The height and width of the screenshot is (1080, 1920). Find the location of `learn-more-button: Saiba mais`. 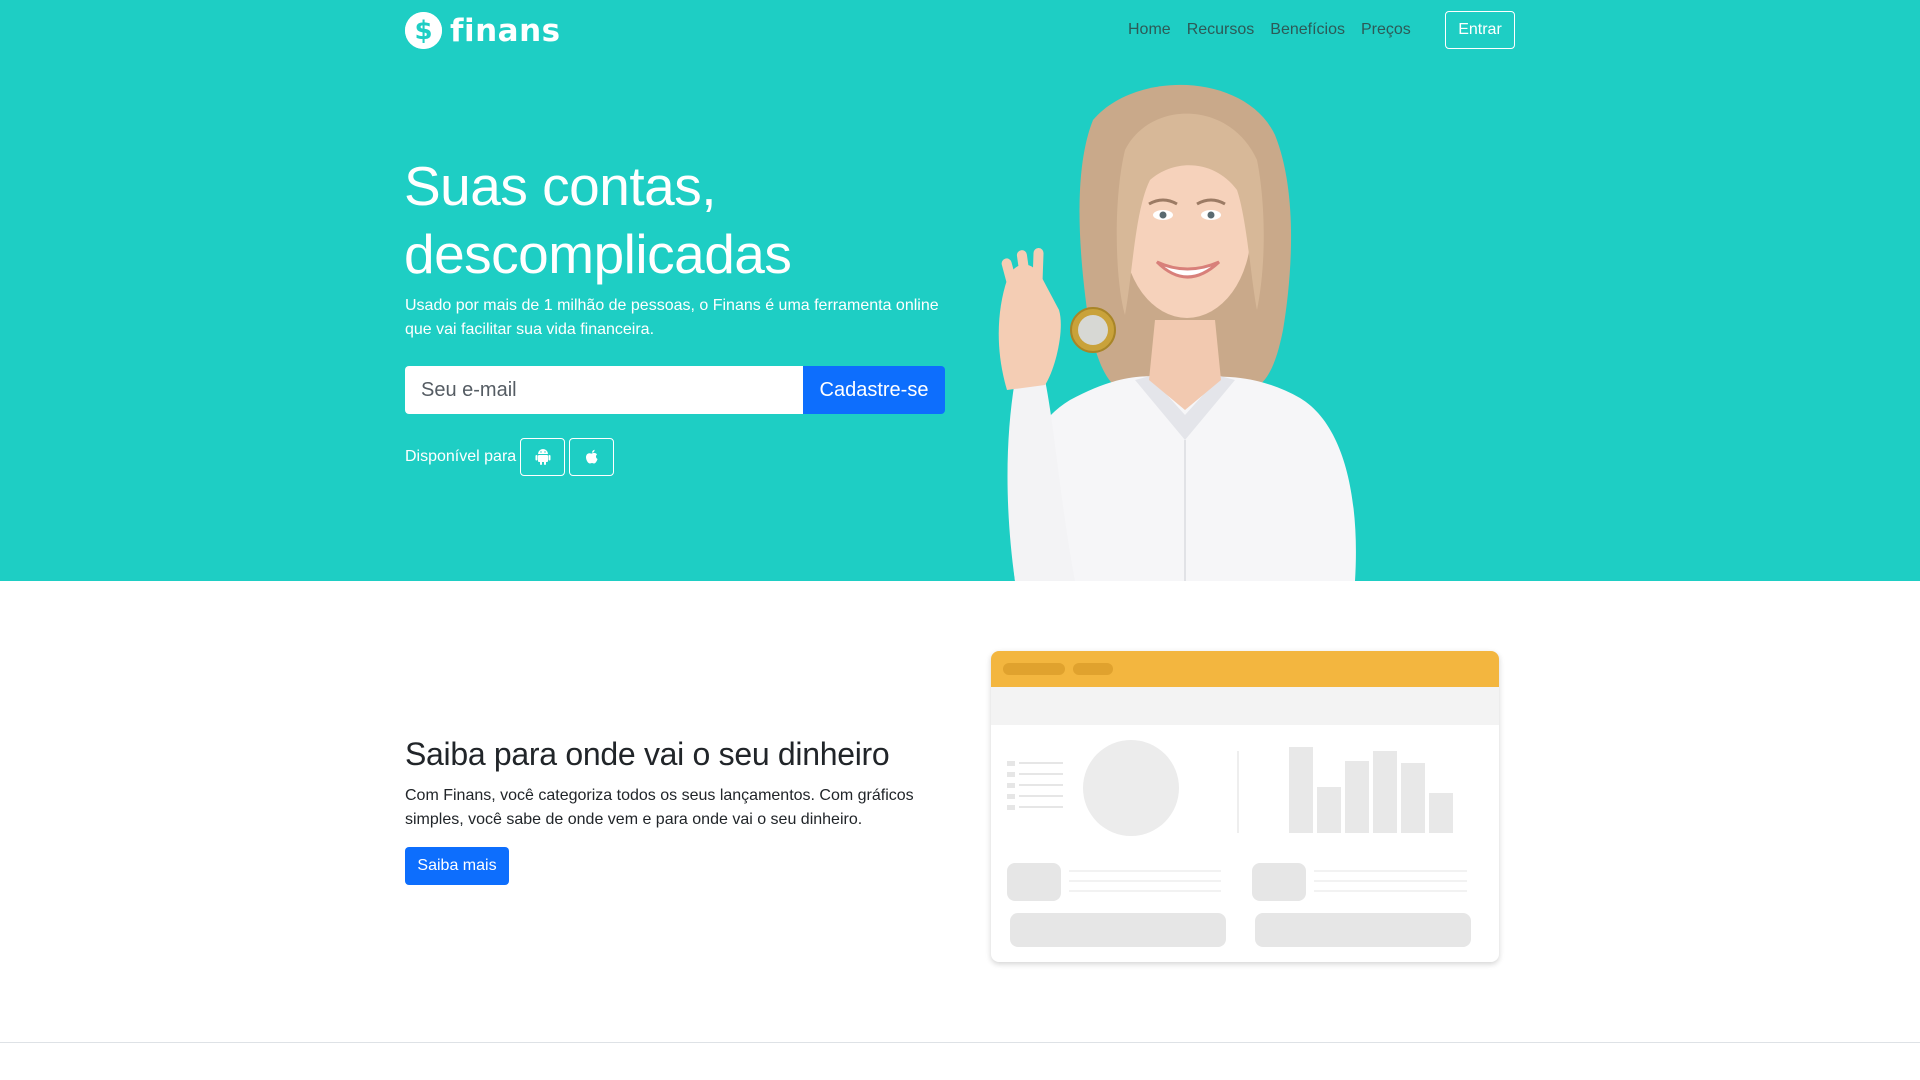

learn-more-button: Saiba mais is located at coordinates (457, 866).